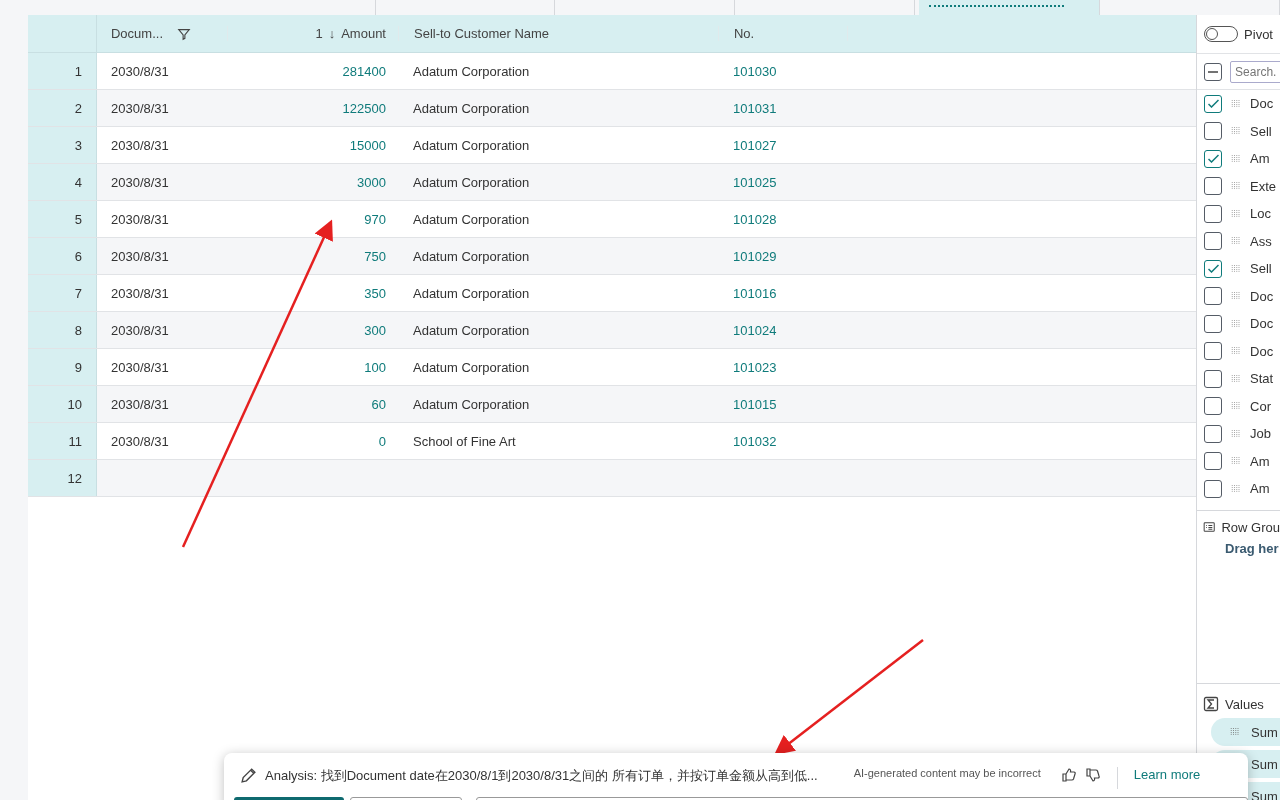 This screenshot has height=800, width=1280. Describe the element at coordinates (375, 367) in the screenshot. I see `table-cell: 100` at that location.